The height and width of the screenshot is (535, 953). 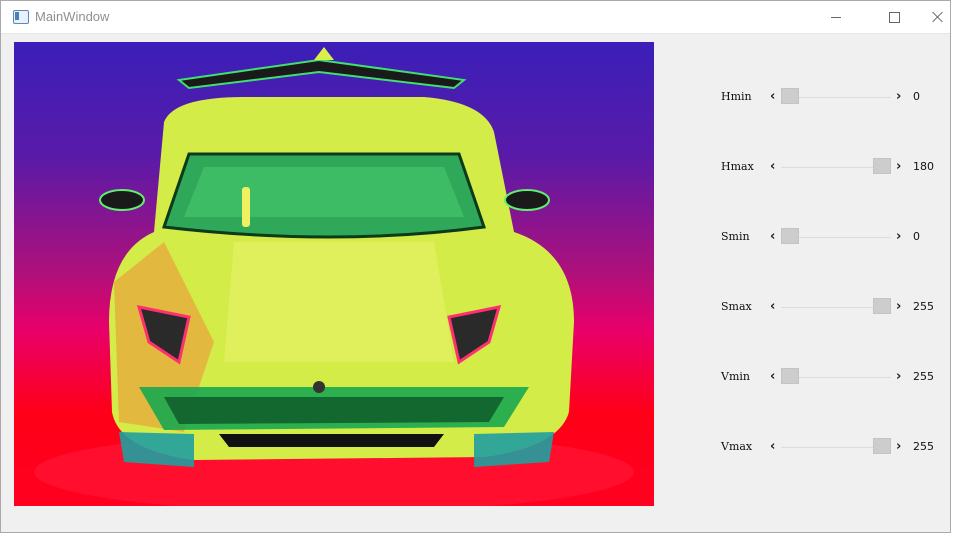 I want to click on app-window-icon, so click(x=21, y=17).